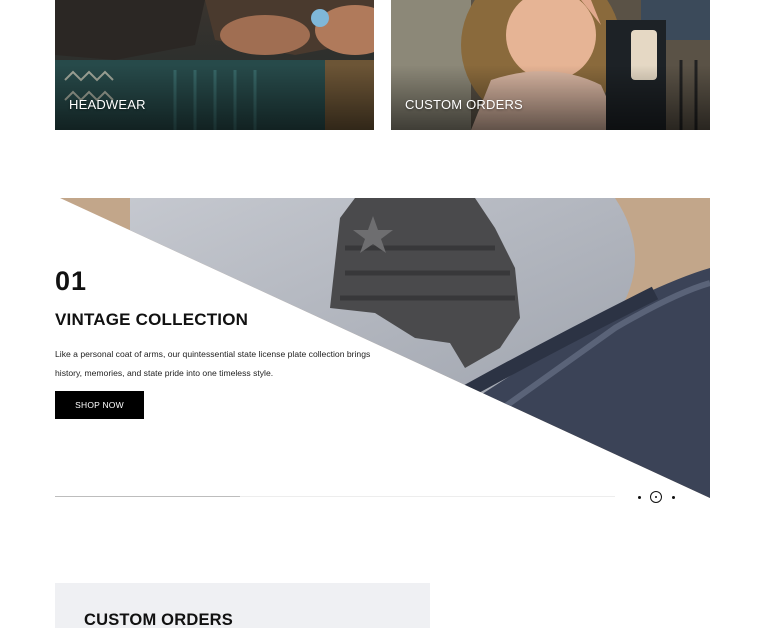 The image size is (767, 630). What do you see at coordinates (242, 606) in the screenshot?
I see `custom-orders-panel: CUSTOM ORDERS` at bounding box center [242, 606].